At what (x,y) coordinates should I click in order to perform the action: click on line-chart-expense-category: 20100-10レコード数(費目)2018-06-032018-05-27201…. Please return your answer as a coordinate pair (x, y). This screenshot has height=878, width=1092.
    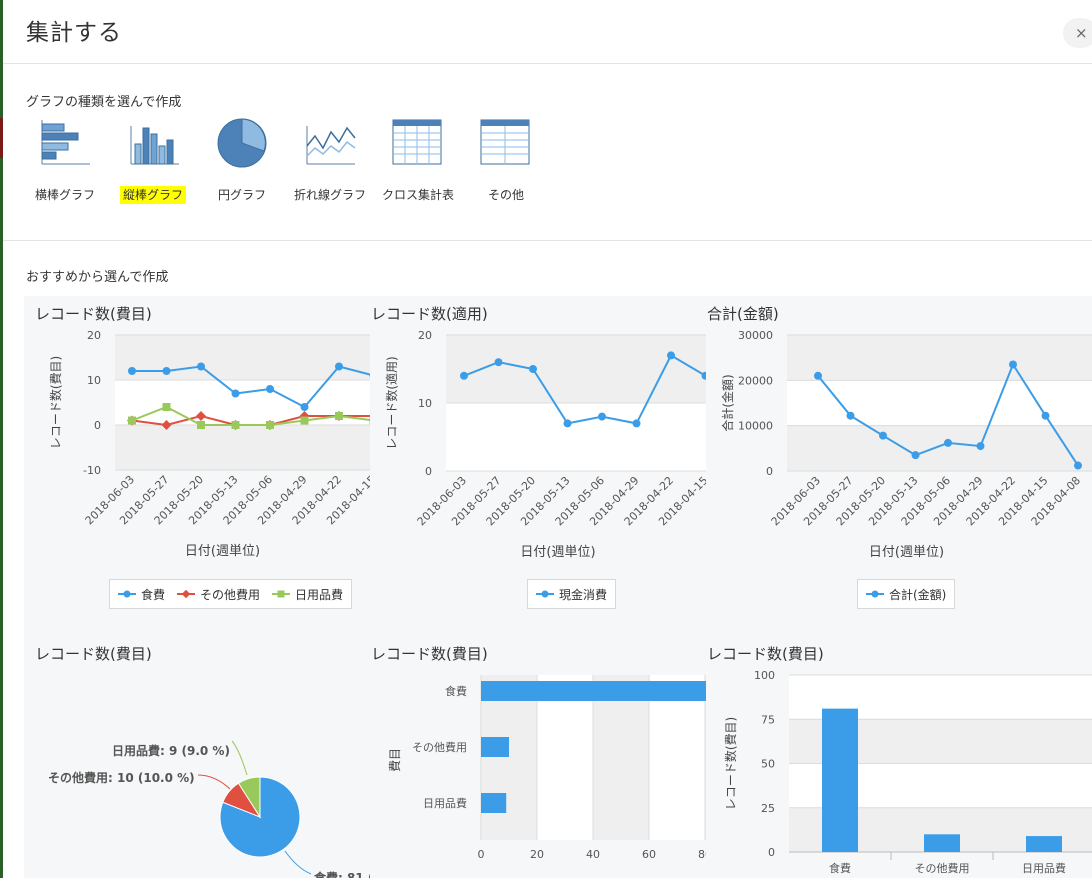
    Looking at the image, I should click on (202, 443).